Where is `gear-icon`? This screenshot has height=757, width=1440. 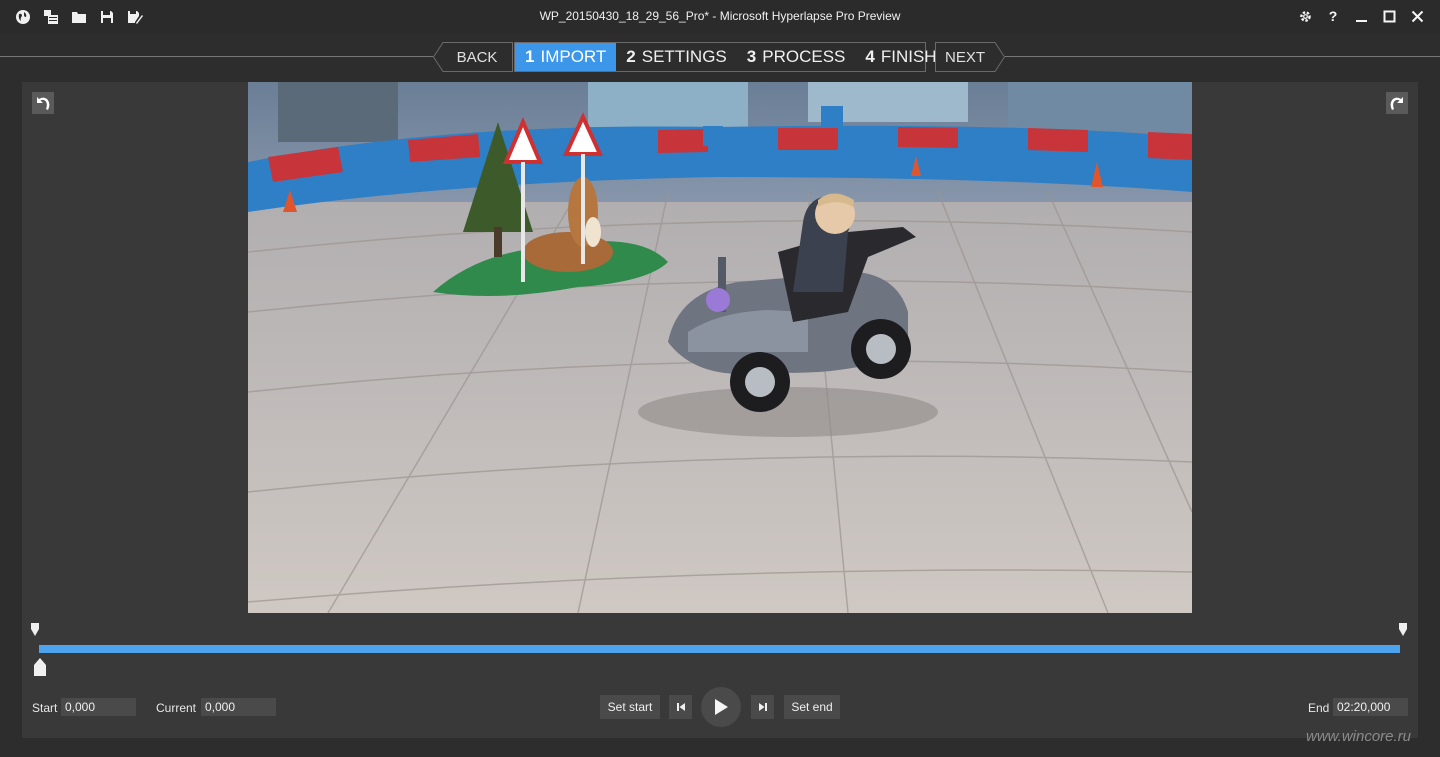
gear-icon is located at coordinates (1305, 16).